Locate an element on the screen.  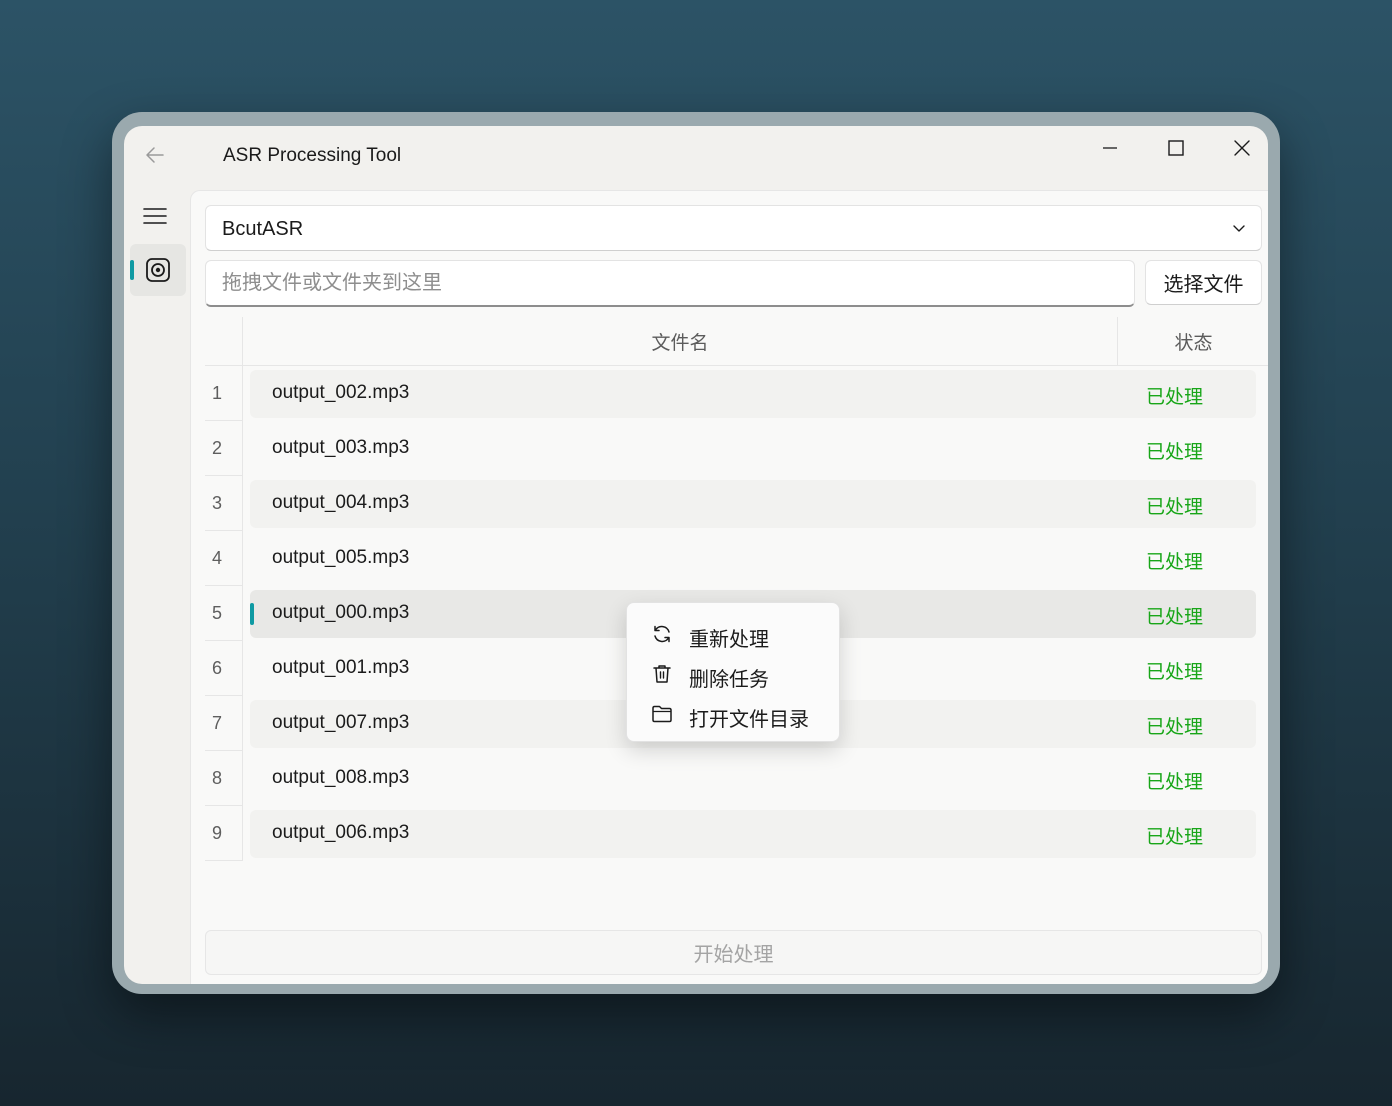
menu-item-delete-task: 删除任务 is located at coordinates (733, 674).